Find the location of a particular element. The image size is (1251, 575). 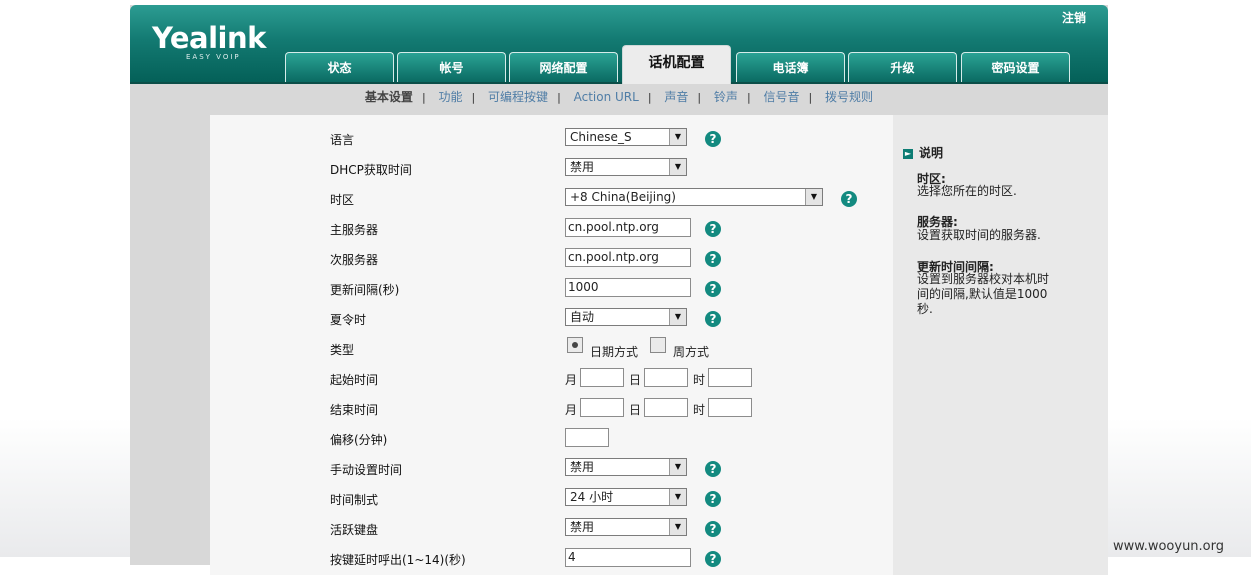

start-hour-input is located at coordinates (730, 377).